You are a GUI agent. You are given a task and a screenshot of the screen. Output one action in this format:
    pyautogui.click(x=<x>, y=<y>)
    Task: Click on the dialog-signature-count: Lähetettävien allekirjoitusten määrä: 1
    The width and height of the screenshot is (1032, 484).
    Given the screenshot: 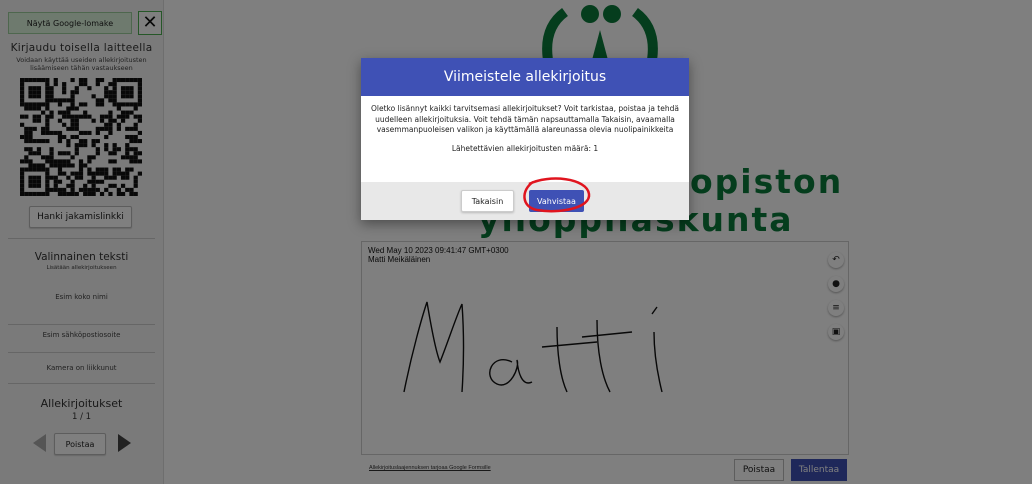 What is the action you would take?
    pyautogui.click(x=525, y=148)
    